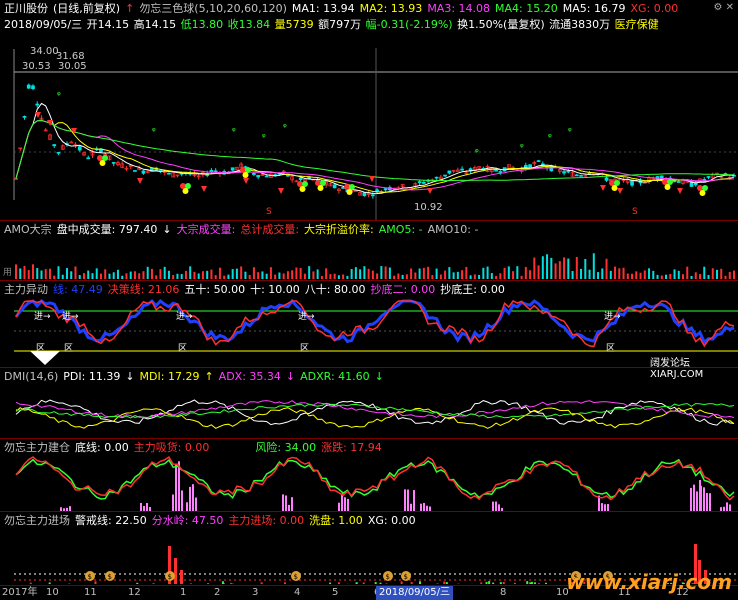 Image resolution: width=738 pixels, height=600 pixels. Describe the element at coordinates (26, 289) in the screenshot. I see `zhuli-title: 主力异动` at that location.